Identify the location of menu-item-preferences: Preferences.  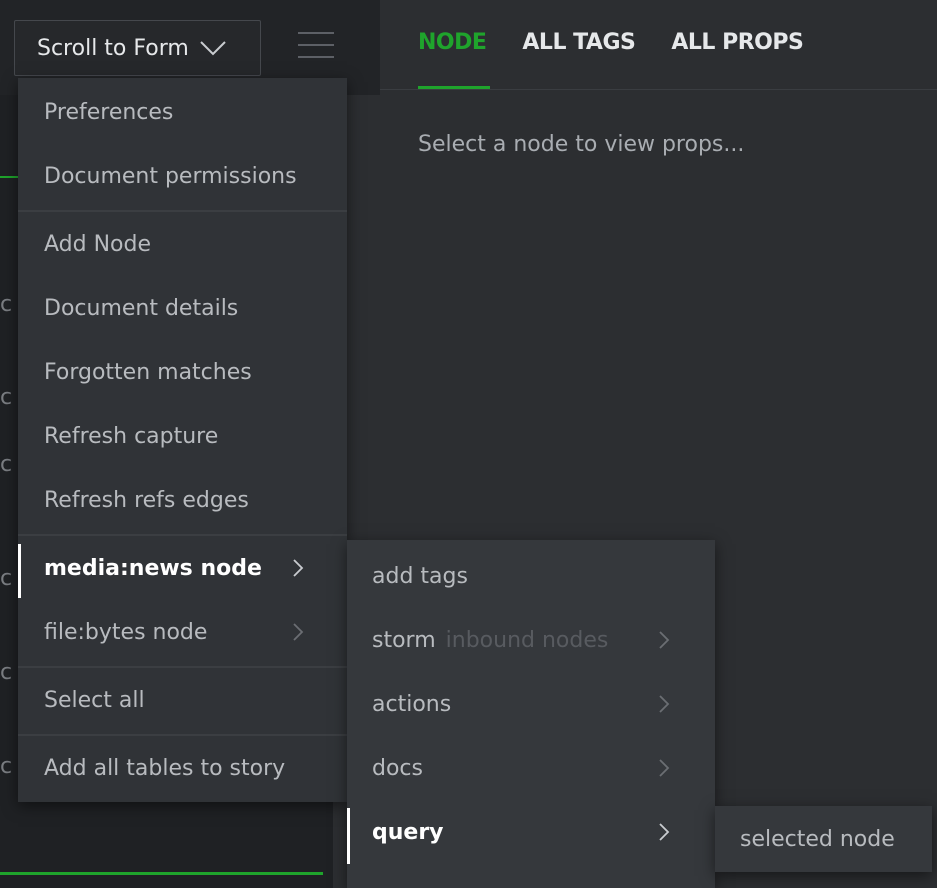
(182, 112).